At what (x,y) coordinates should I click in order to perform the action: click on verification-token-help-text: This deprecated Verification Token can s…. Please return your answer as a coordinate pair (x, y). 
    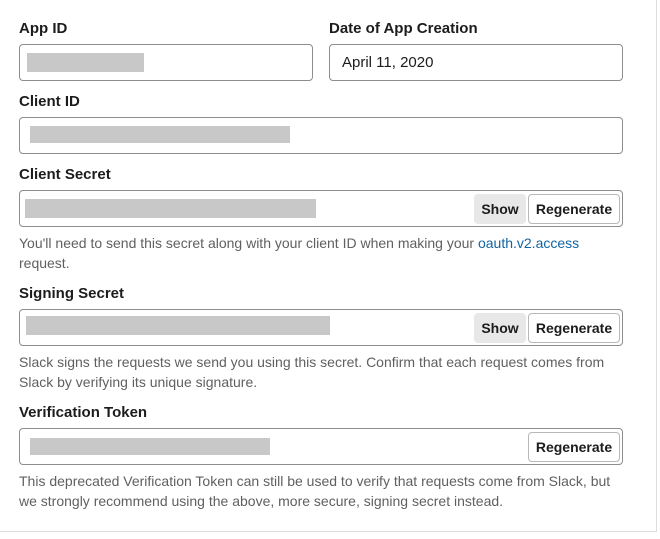
    Looking at the image, I should click on (315, 491).